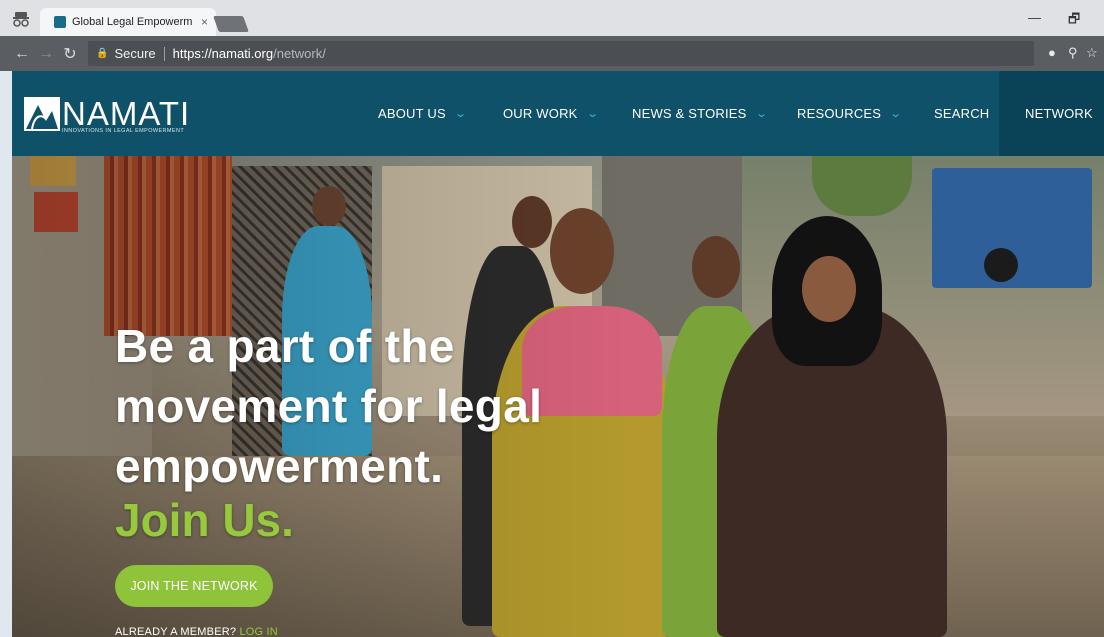  I want to click on browser-tab: Global Legal Empowerm ×, so click(128, 22).